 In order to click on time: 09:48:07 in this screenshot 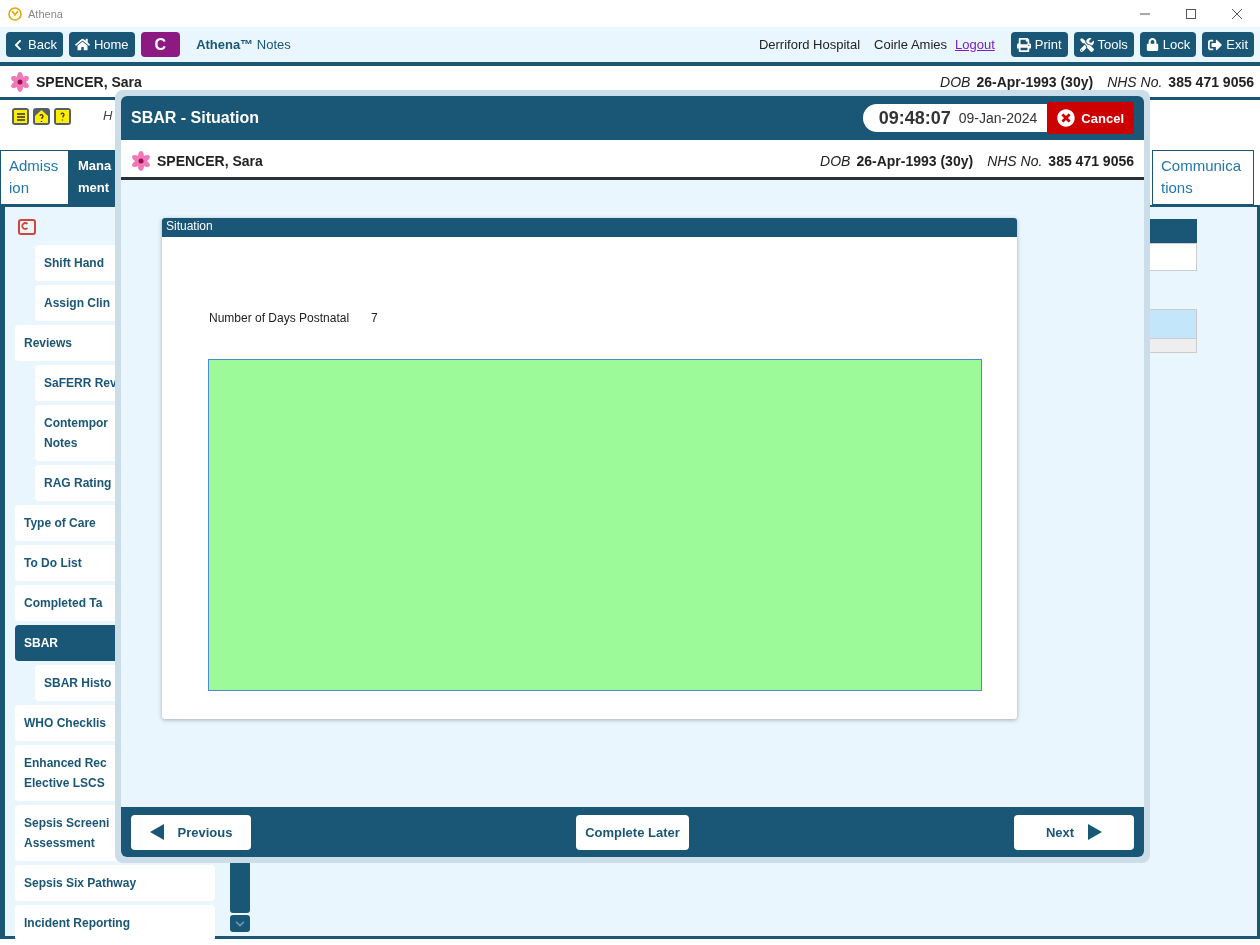, I will do `click(914, 118)`.